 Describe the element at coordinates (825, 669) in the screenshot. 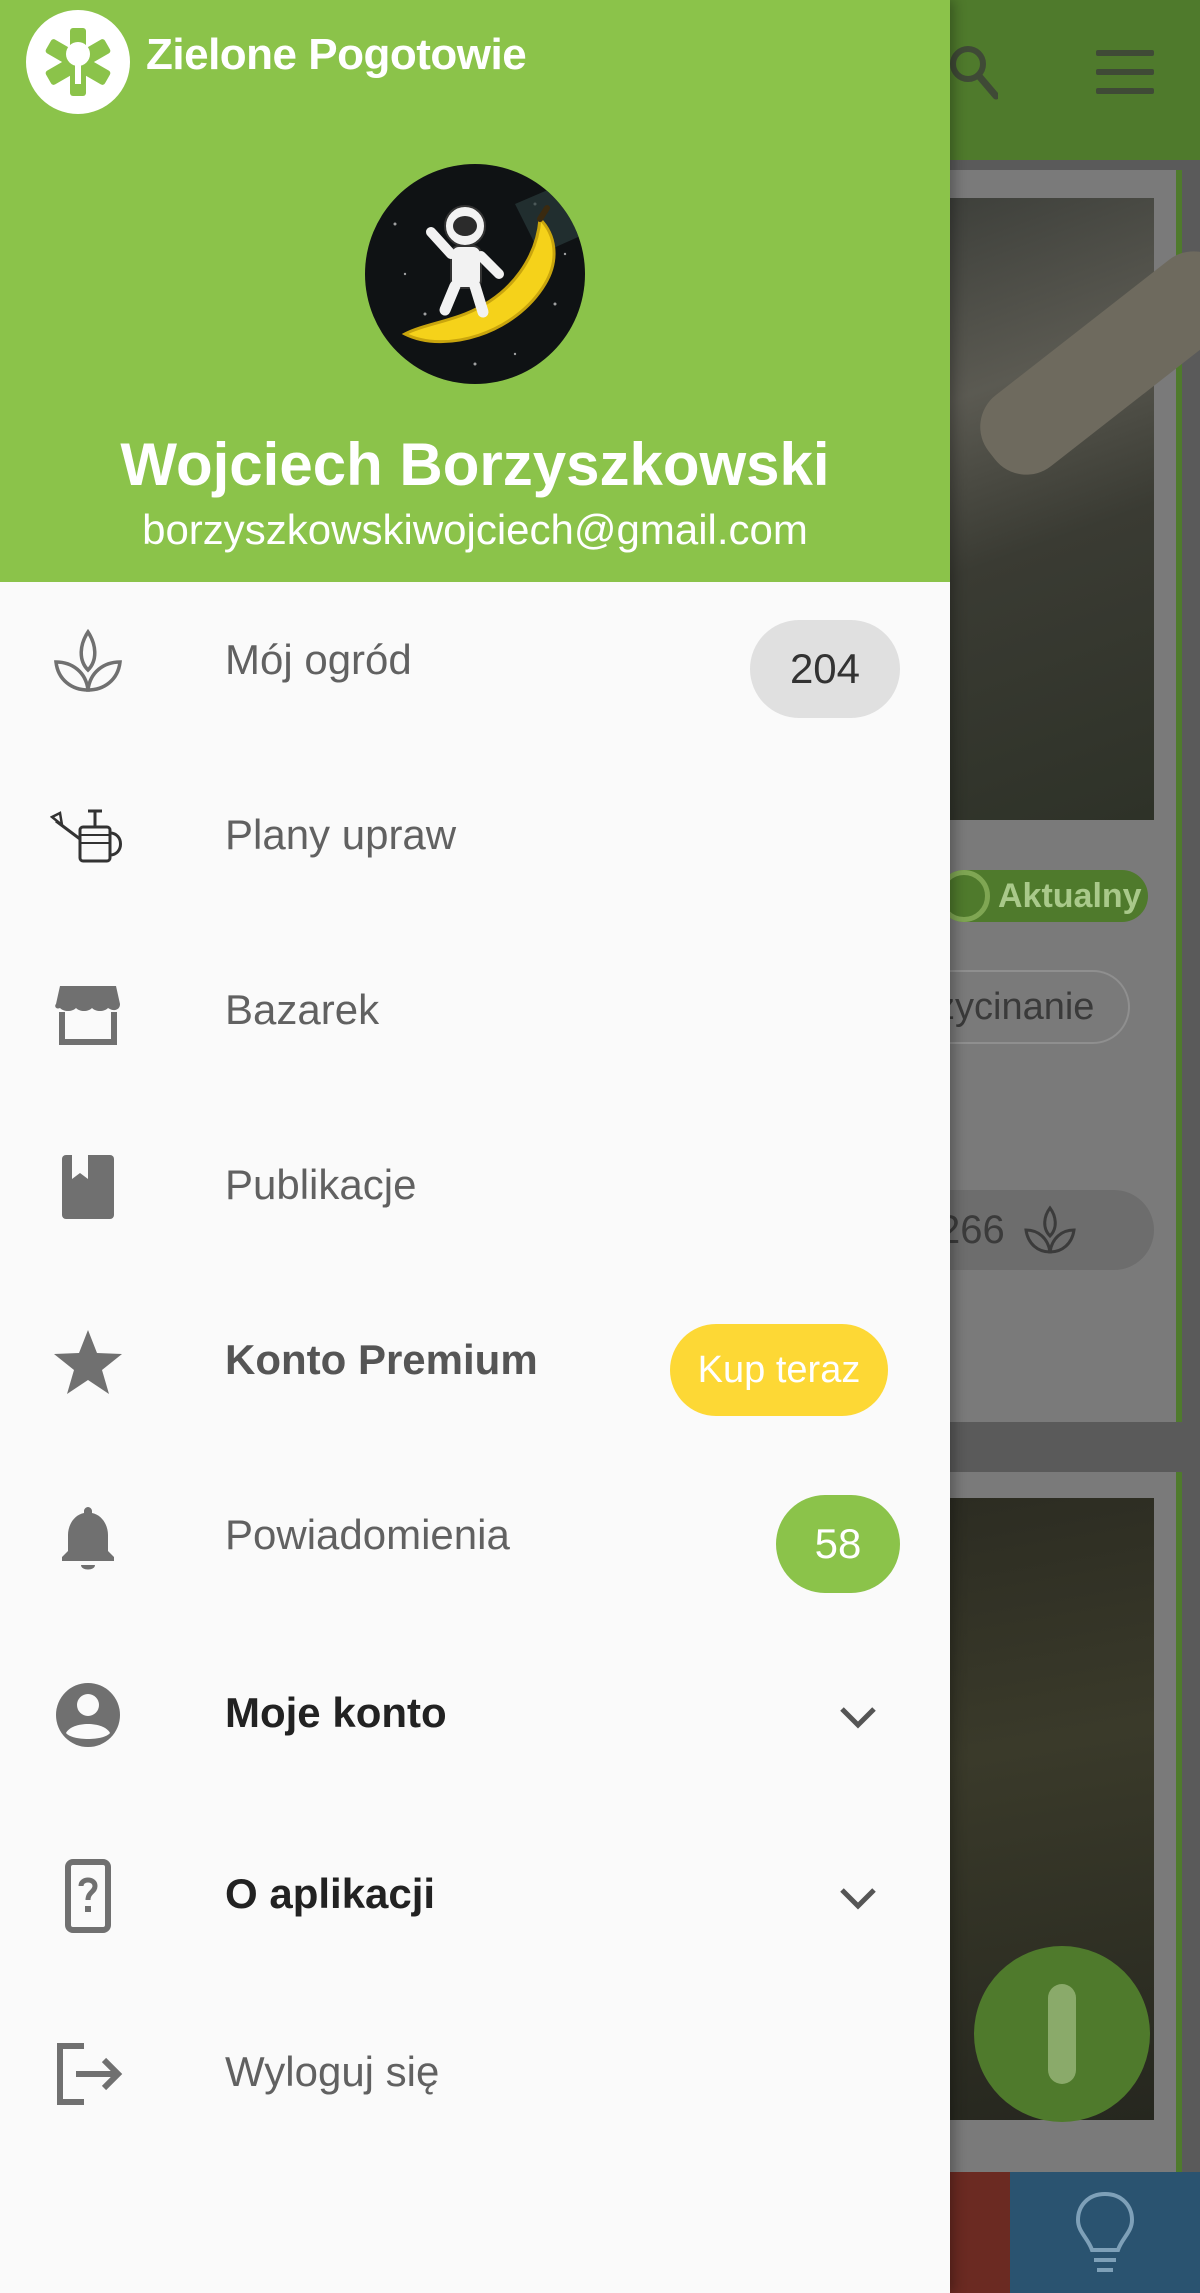

I see `garden-count-badge: 204` at that location.